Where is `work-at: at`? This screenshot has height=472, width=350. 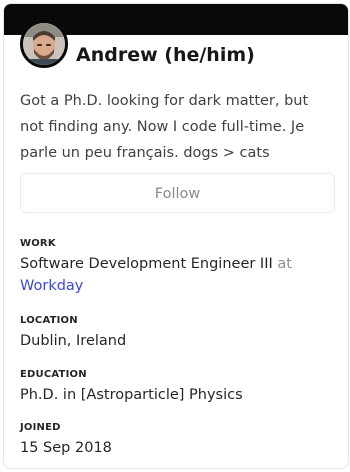
work-at: at is located at coordinates (284, 264).